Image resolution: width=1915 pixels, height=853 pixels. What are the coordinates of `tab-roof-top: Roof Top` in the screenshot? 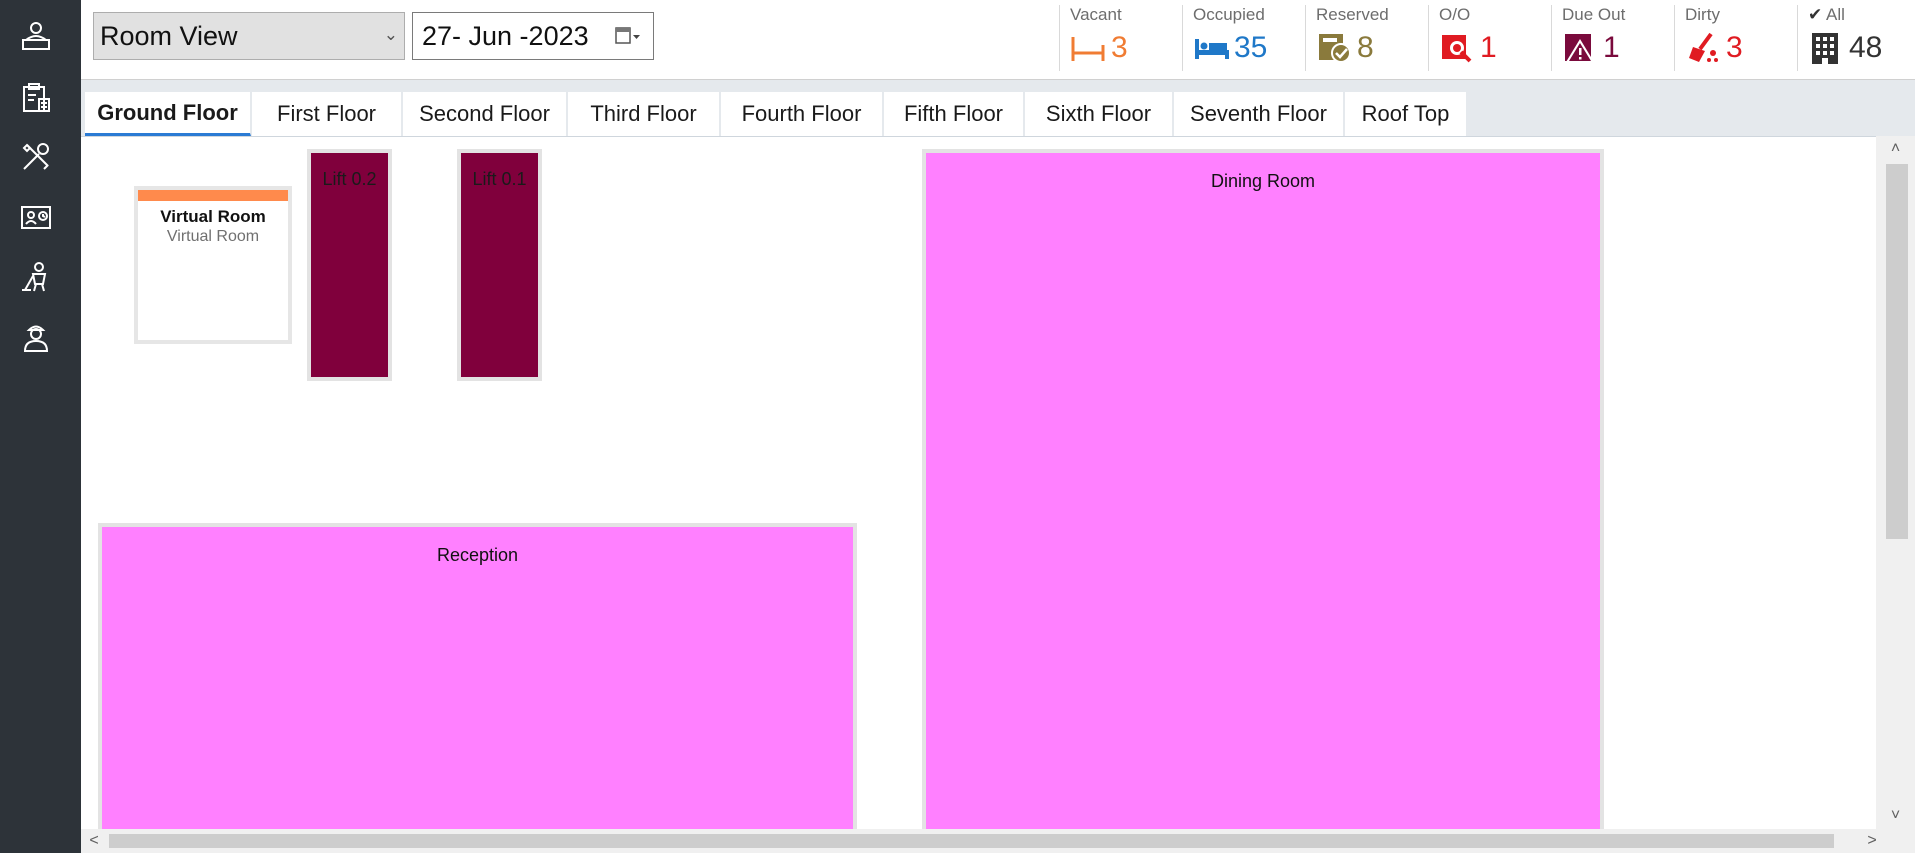 It's located at (1406, 114).